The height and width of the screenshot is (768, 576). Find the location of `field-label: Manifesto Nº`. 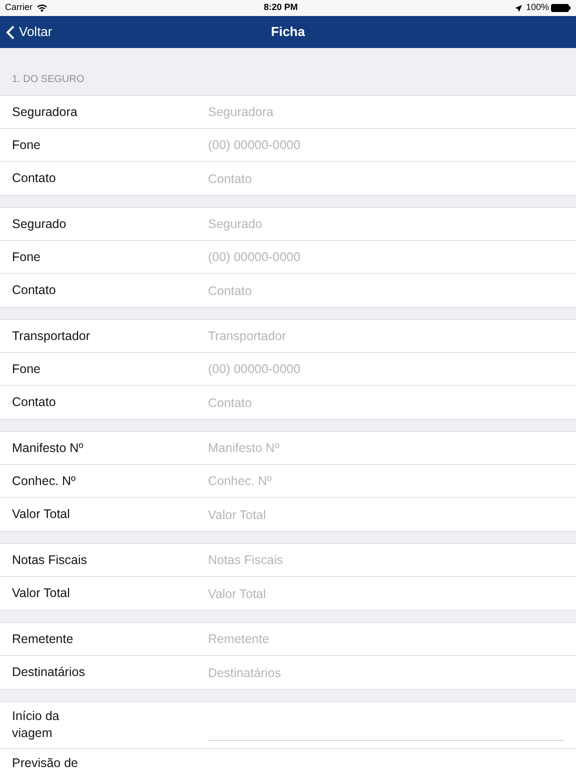

field-label: Manifesto Nº is located at coordinates (48, 448).